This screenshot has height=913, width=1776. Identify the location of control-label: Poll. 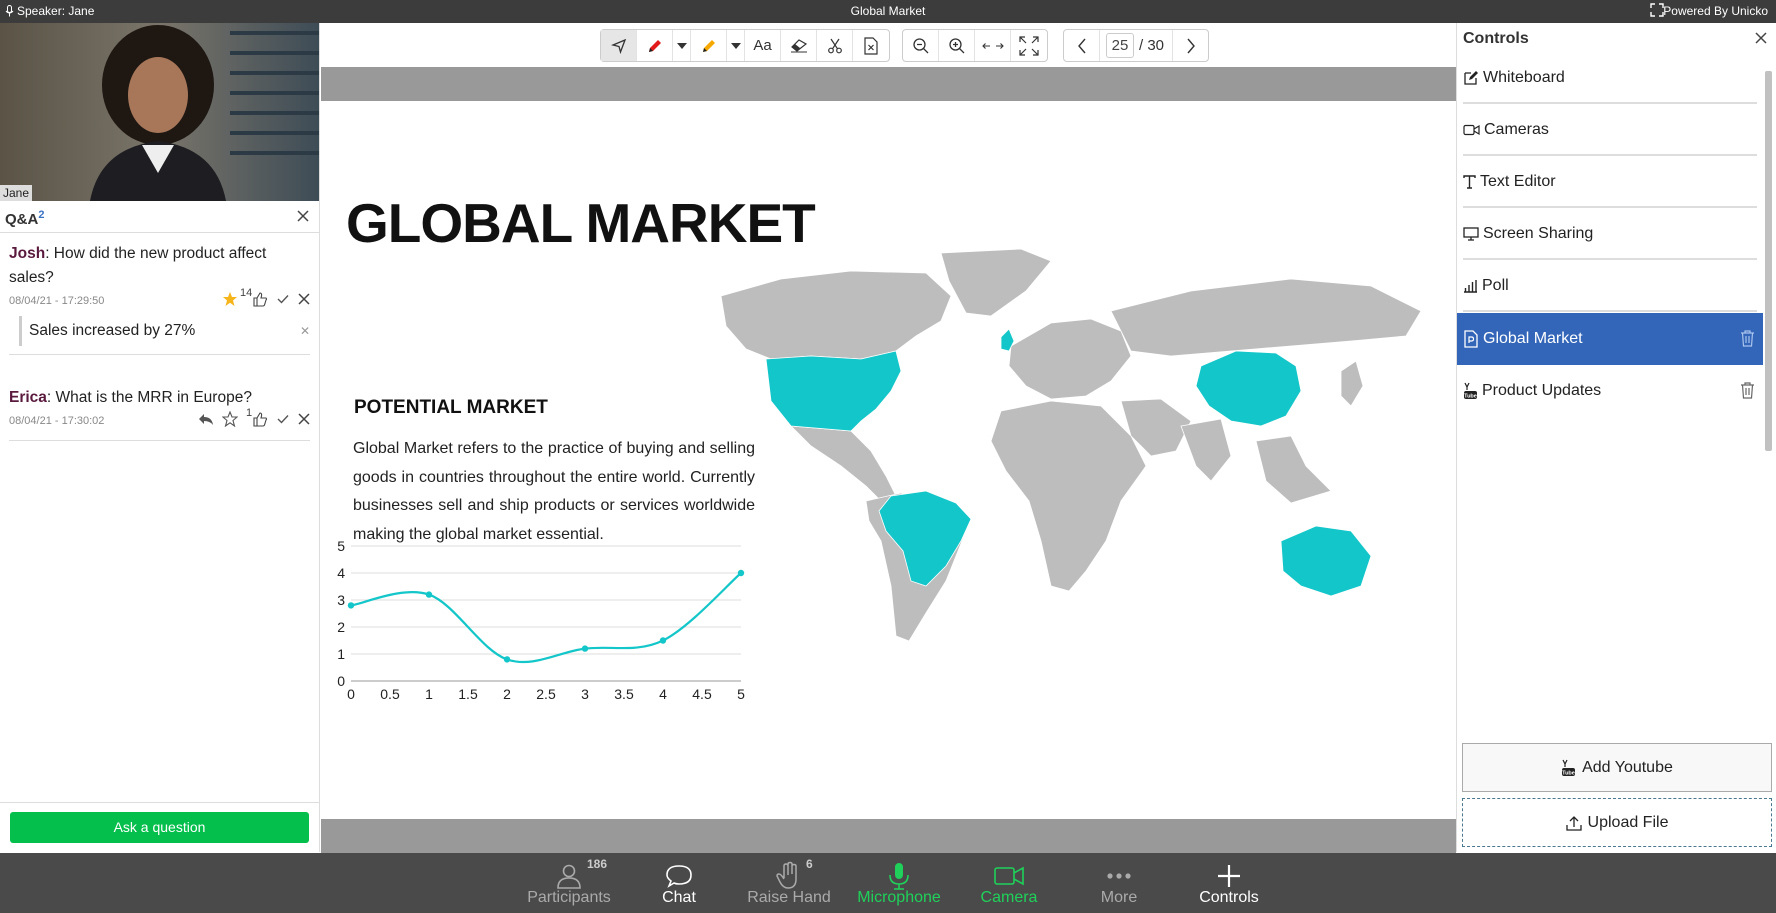
(1495, 285).